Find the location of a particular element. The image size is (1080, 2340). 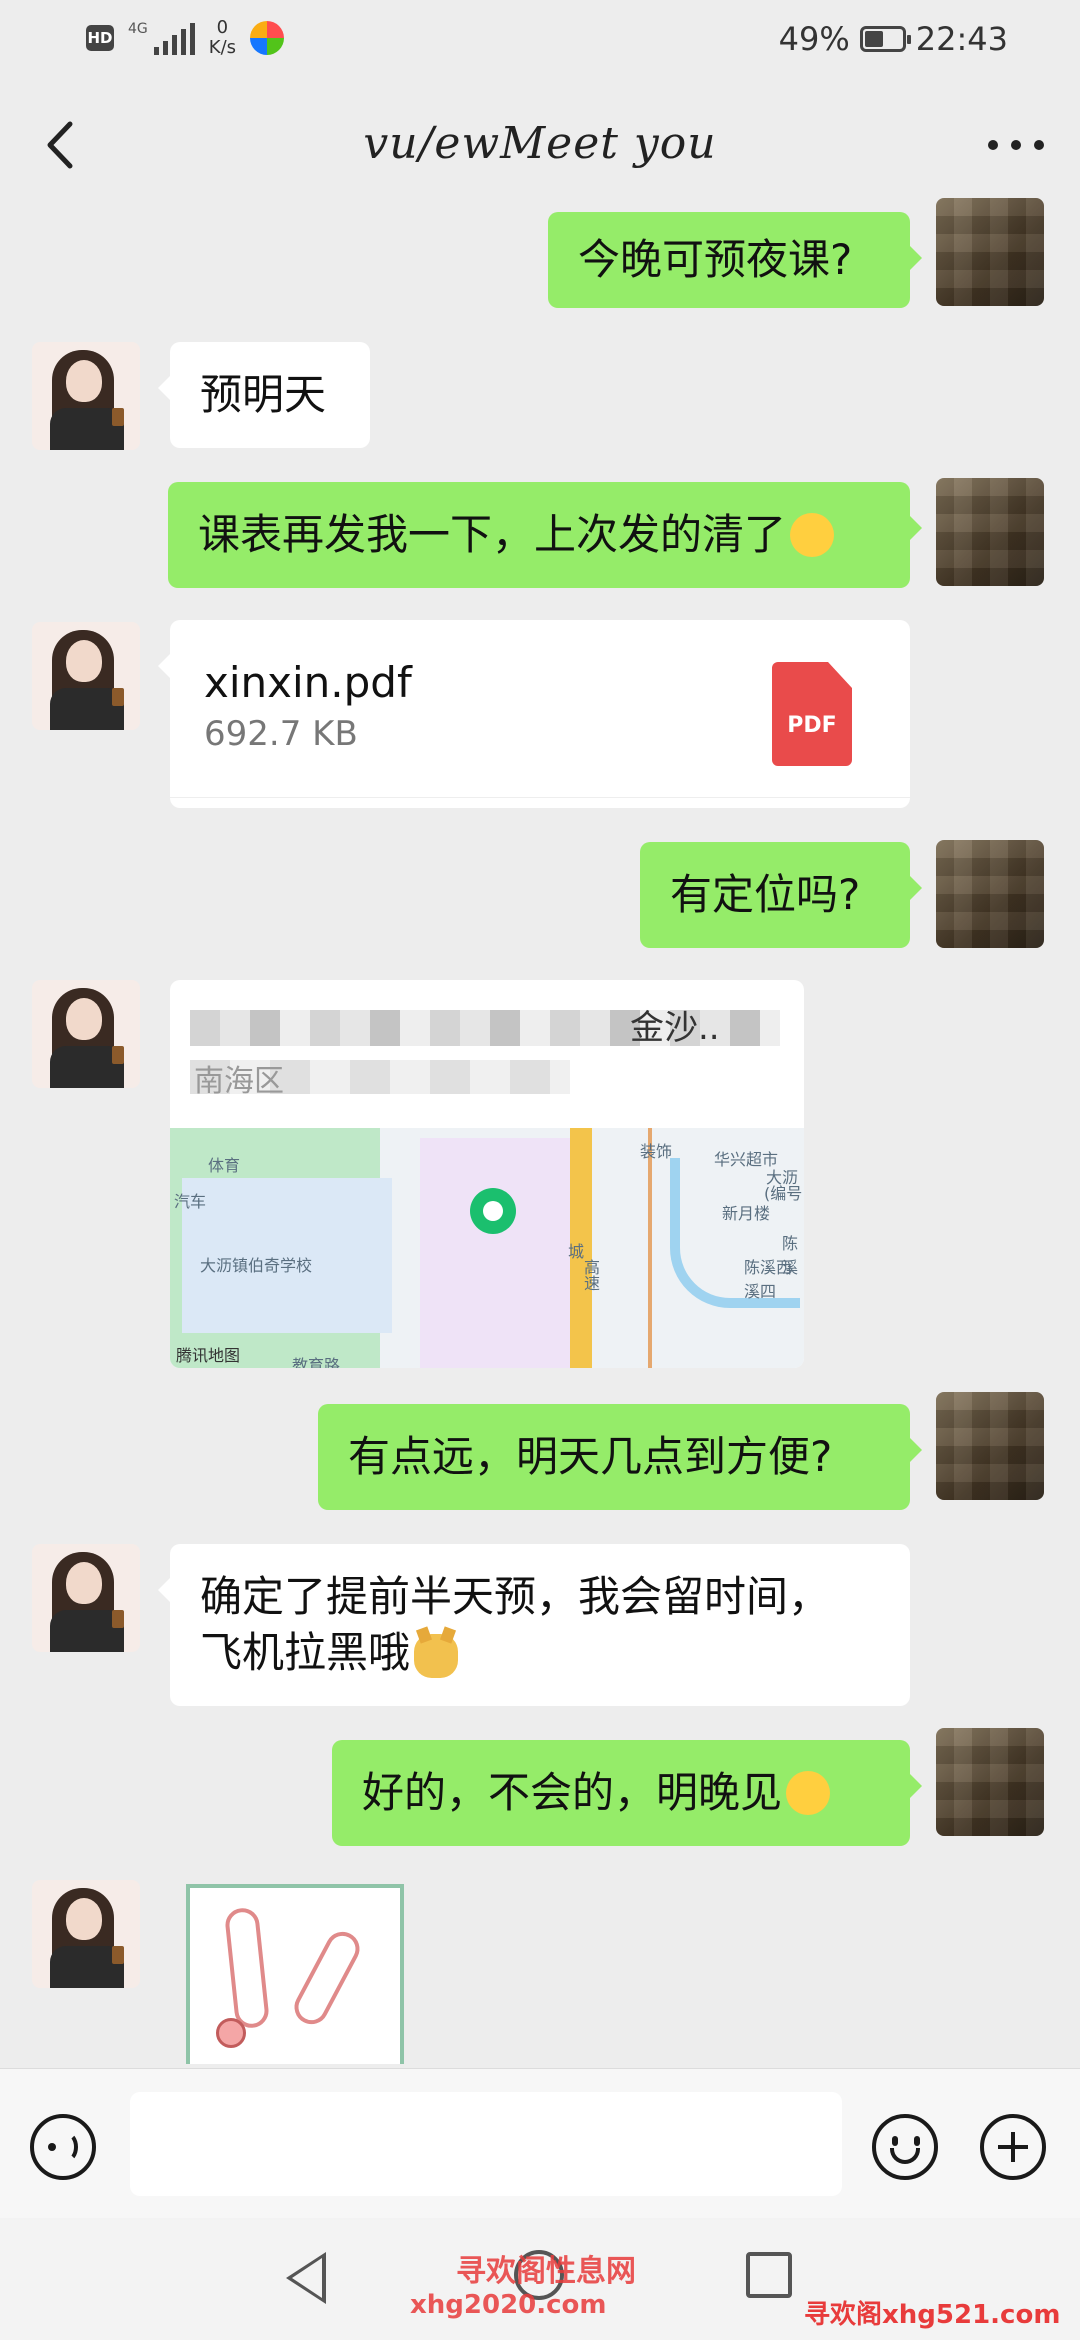

file-message-card: xinxin.pdf 692.7 KB PDF is located at coordinates (534, 714).